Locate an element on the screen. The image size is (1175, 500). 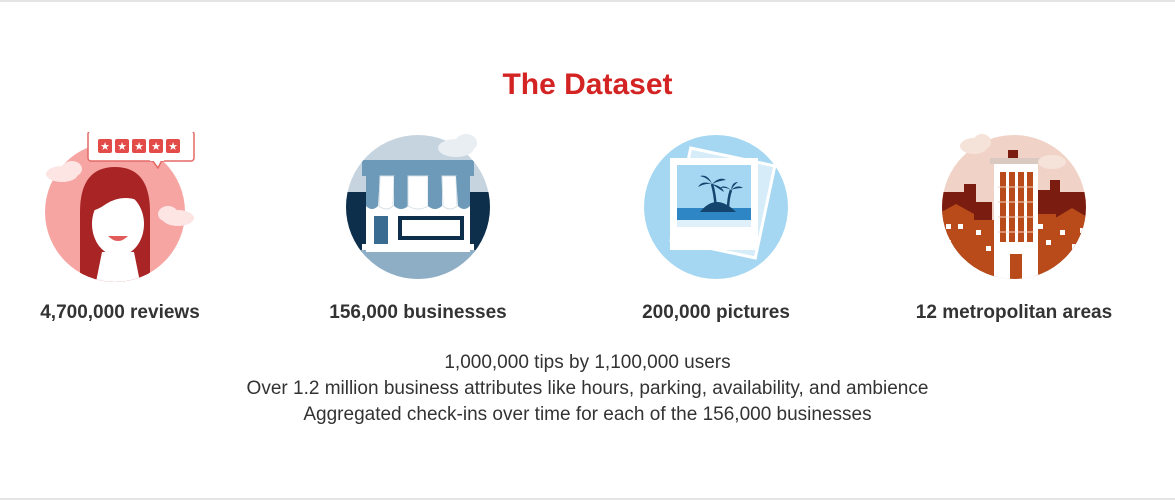
stat-businesses: 156,000 businesses is located at coordinates (418, 228).